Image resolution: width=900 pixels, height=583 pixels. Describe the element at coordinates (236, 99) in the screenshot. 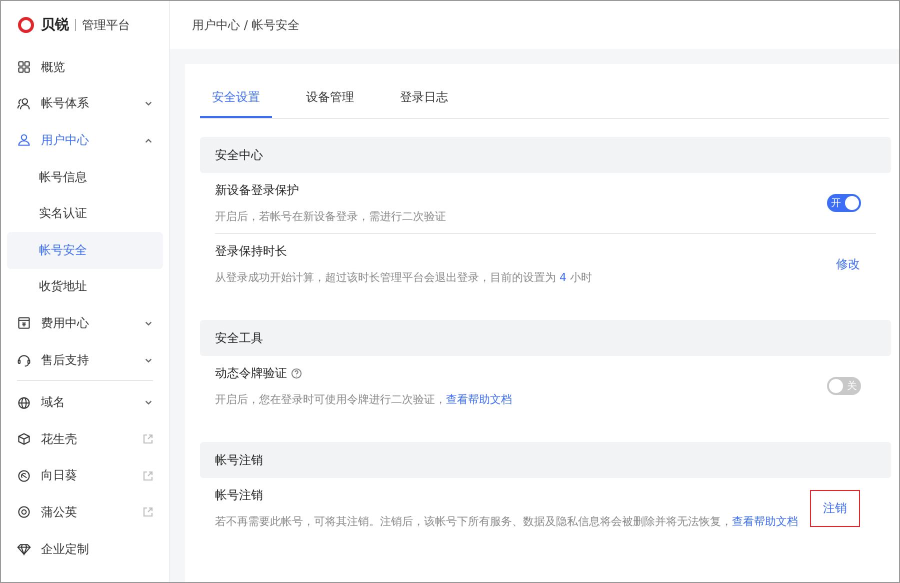

I see `tab: 安全设置` at that location.